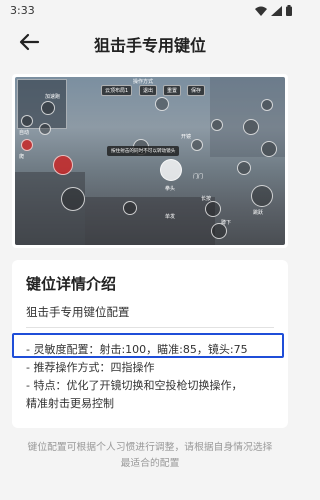 The width and height of the screenshot is (320, 500). Describe the element at coordinates (170, 217) in the screenshot. I see `preview-label: 单发` at that location.